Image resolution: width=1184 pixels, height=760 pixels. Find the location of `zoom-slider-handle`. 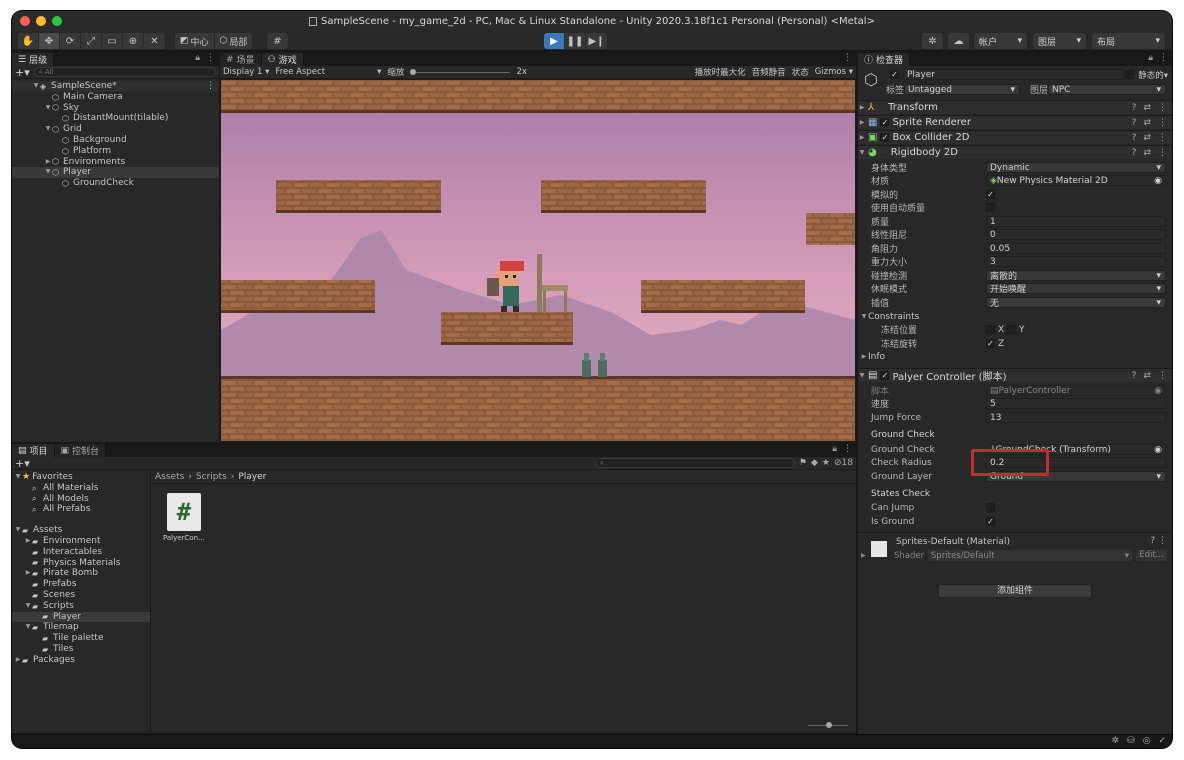

zoom-slider-handle is located at coordinates (829, 725).